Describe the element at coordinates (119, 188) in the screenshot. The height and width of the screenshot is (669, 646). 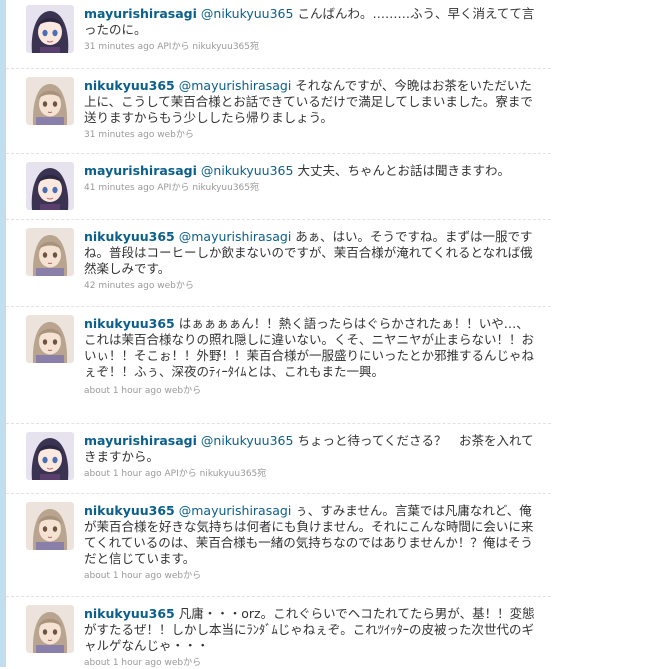
I see `tweet-timestamp: 41 minutes ago` at that location.